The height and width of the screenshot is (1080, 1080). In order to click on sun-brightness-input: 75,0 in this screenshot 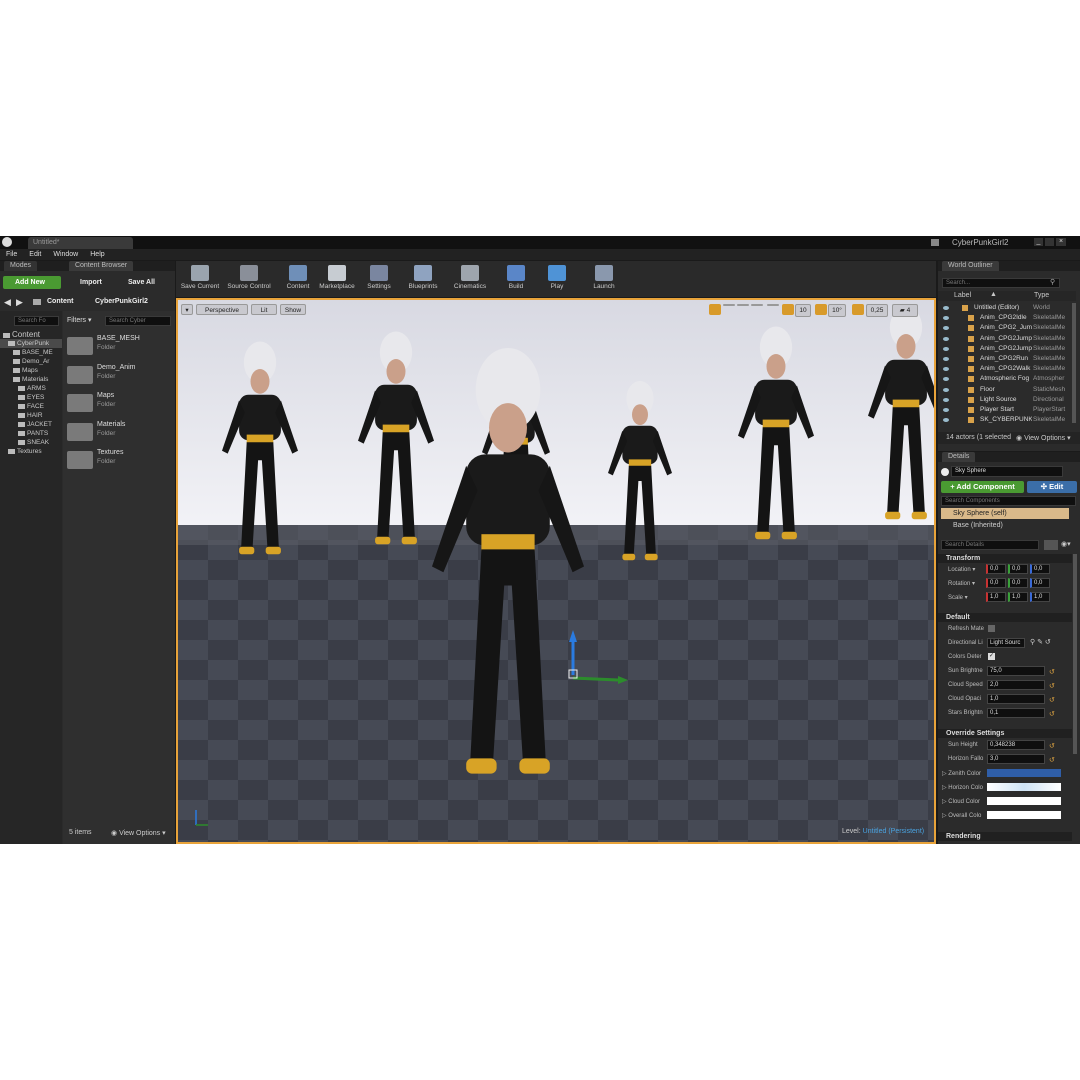, I will do `click(1016, 671)`.